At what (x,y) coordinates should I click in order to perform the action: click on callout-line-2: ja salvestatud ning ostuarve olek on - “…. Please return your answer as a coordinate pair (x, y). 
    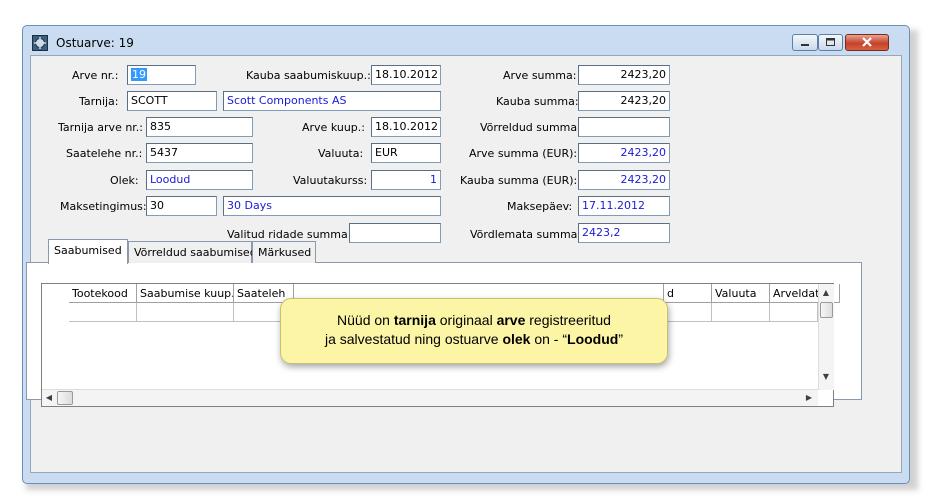
    Looking at the image, I should click on (474, 339).